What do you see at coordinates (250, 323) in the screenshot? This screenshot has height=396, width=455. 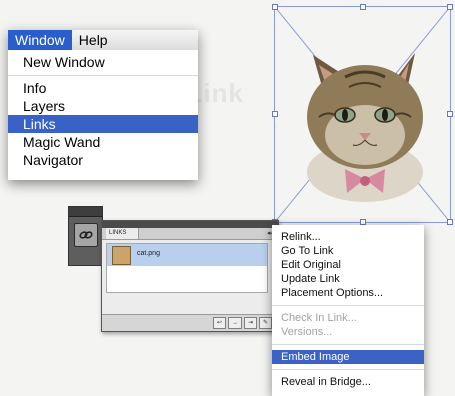 I see `update-link-button: ⇥` at bounding box center [250, 323].